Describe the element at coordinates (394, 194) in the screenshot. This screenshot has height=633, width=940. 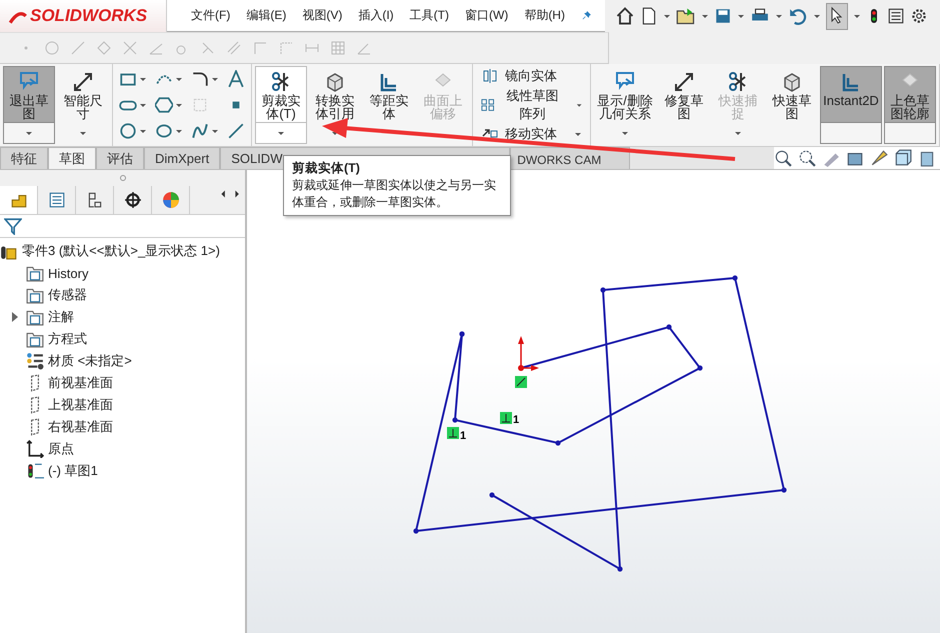
I see `tooltip-text: 剪裁或延伸一草图实体以使之与另一实体重合，或删除一草图实体。` at that location.